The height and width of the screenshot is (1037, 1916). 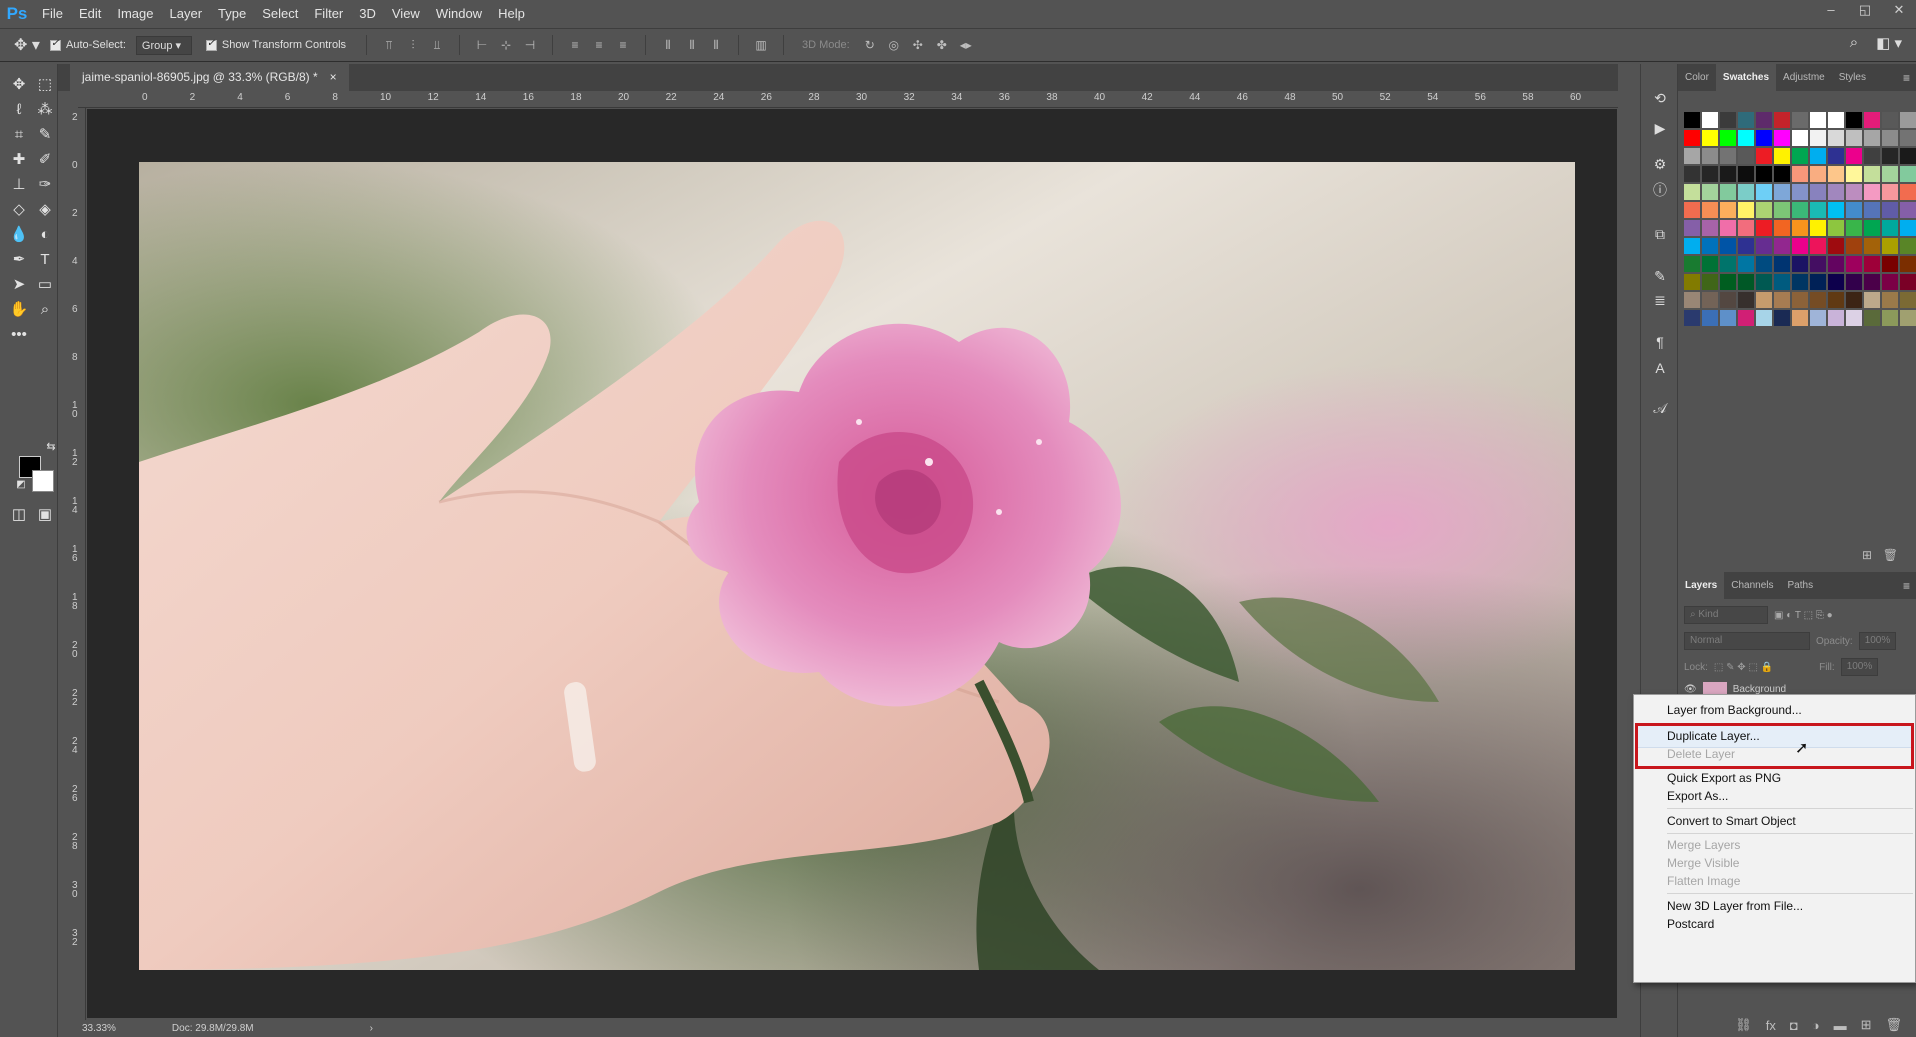 I want to click on close-window-button: ✕, so click(x=1899, y=11).